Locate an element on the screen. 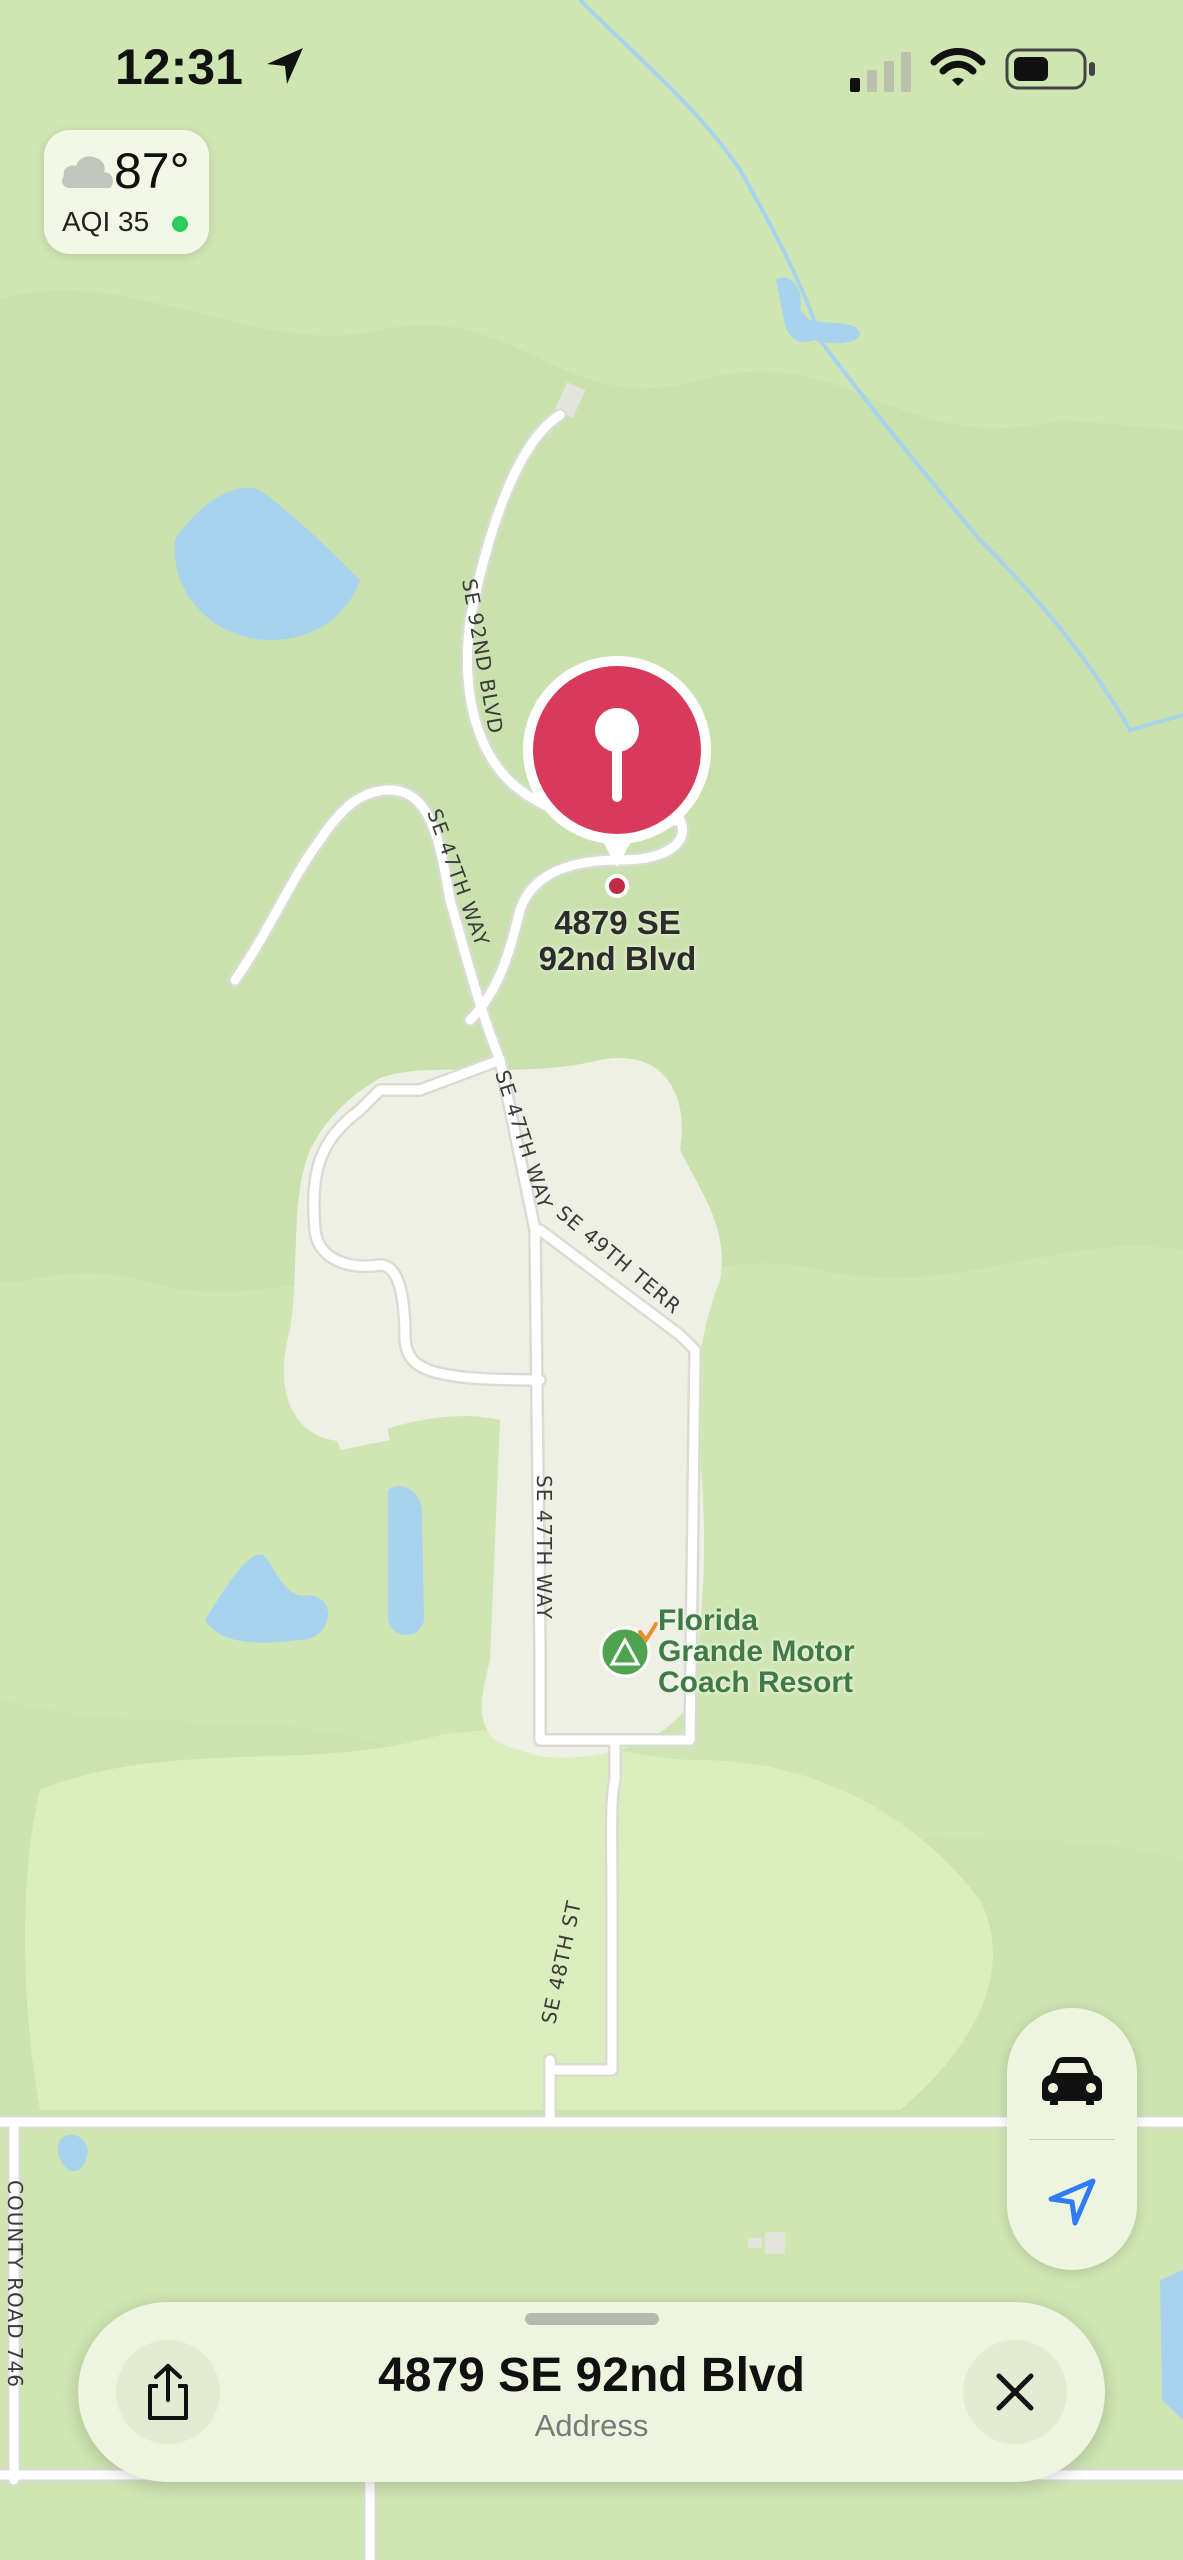 This screenshot has width=1183, height=2560. wifi-icon is located at coordinates (958, 67).